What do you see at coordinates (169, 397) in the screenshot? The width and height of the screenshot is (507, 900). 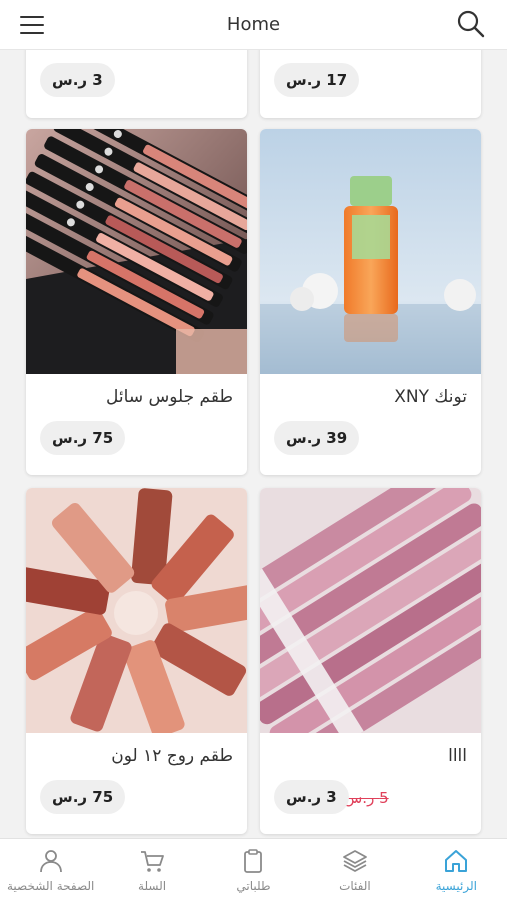 I see `product-name: طقم جلوس سائل` at bounding box center [169, 397].